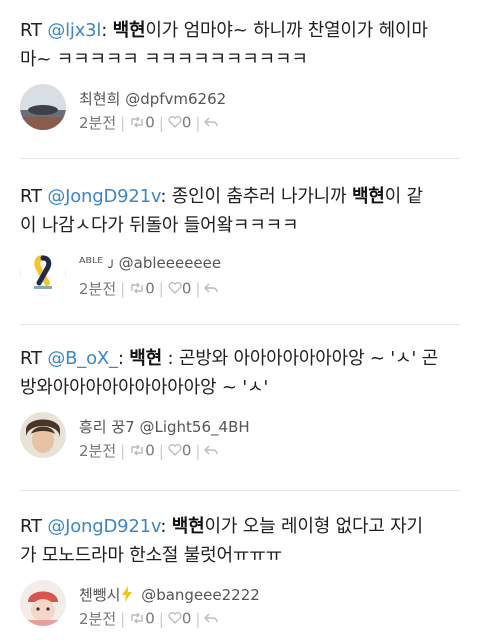 The width and height of the screenshot is (480, 640). I want to click on user-name: 흥리 꿍7, so click(107, 427).